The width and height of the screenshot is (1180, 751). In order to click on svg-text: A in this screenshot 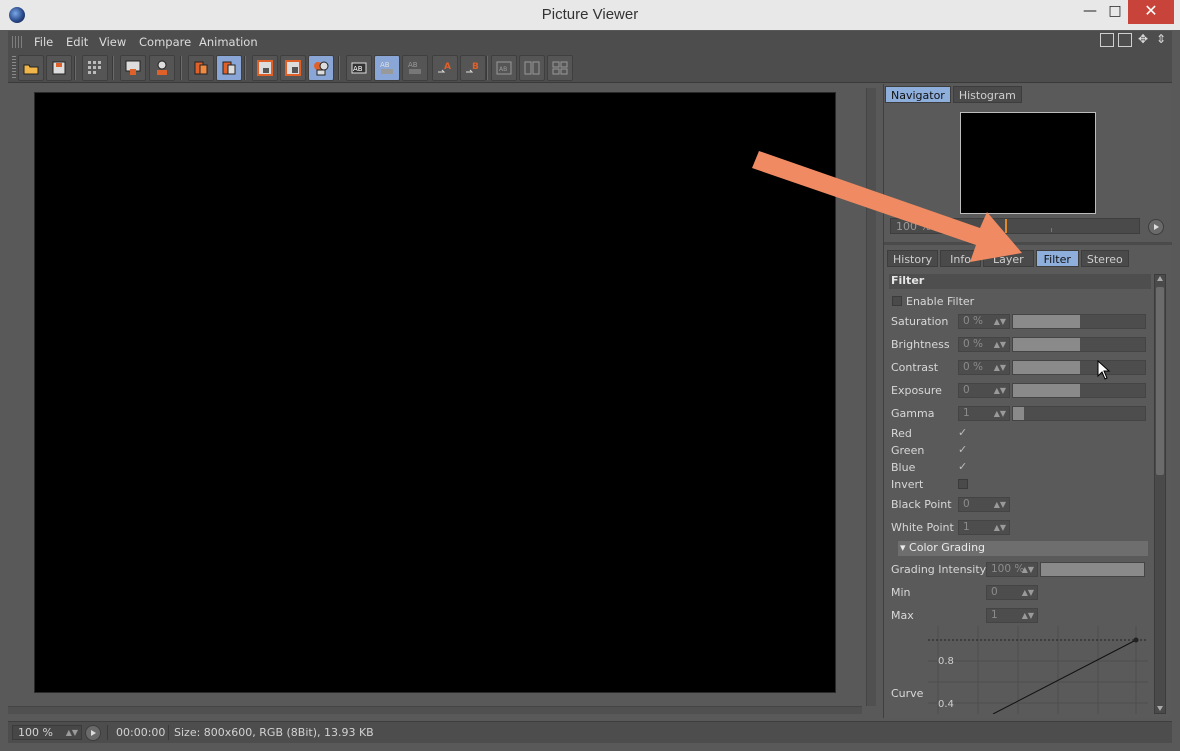, I will do `click(447, 67)`.